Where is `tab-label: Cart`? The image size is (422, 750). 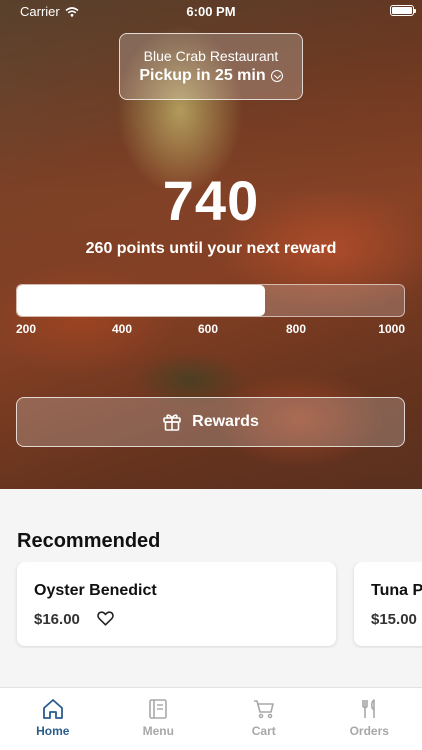 tab-label: Cart is located at coordinates (263, 731).